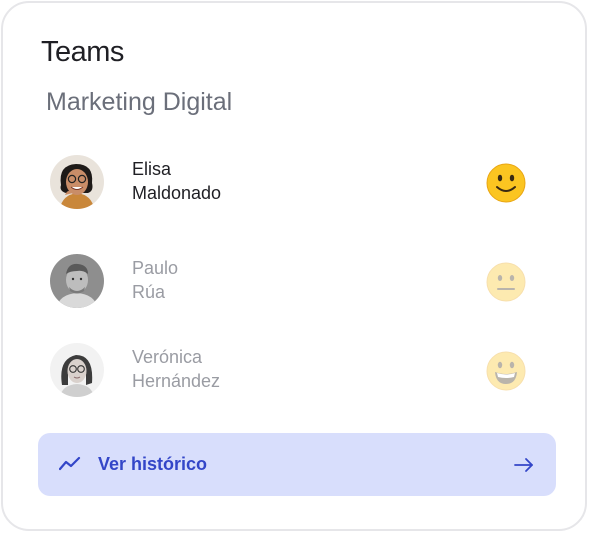 This screenshot has height=536, width=592. Describe the element at coordinates (152, 169) in the screenshot. I see `member-first-name: Elisa` at that location.